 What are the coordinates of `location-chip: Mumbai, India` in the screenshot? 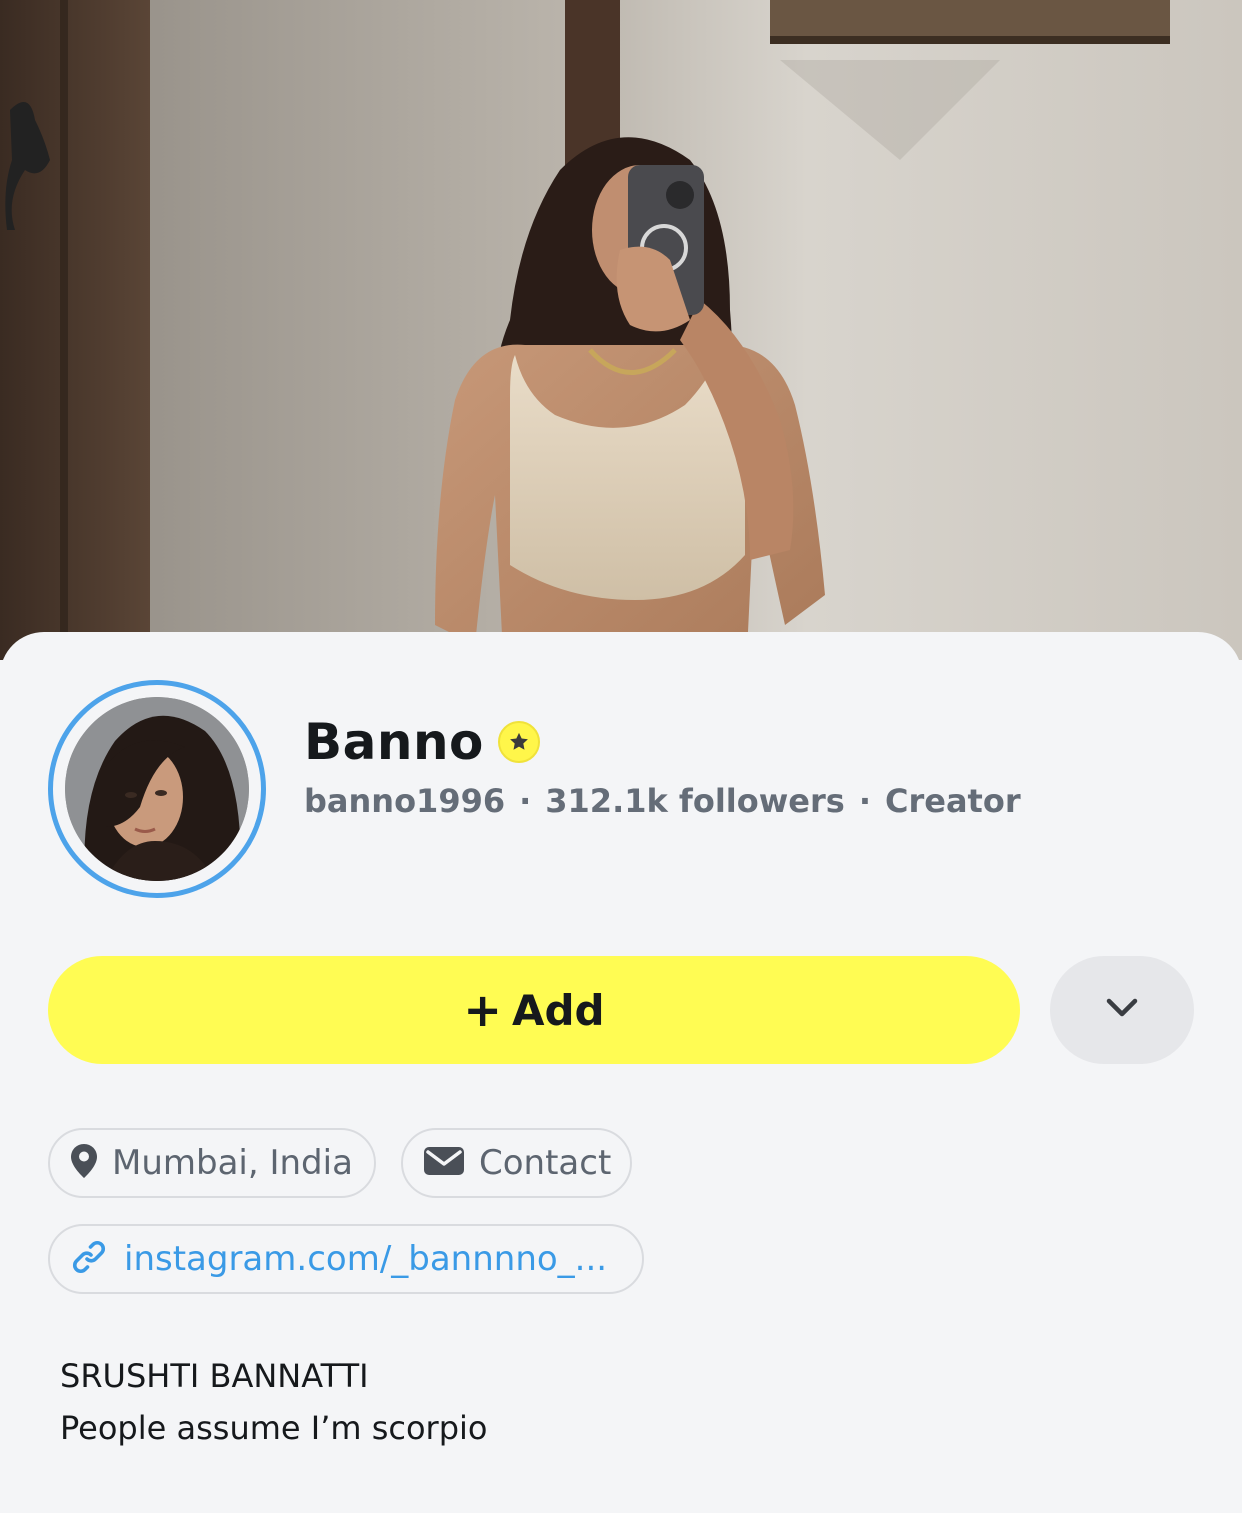 It's located at (212, 1163).